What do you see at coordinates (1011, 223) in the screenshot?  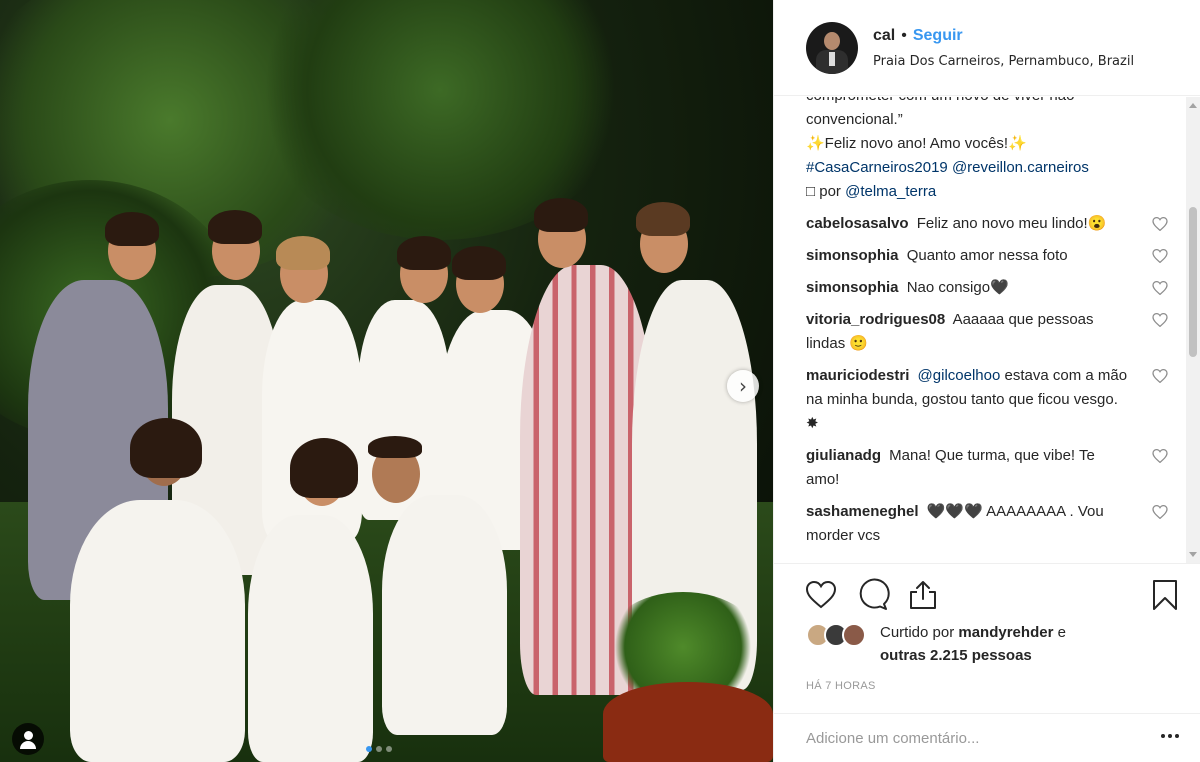 I see `comment-text: Feliz ano novo meu lindo!😮` at bounding box center [1011, 223].